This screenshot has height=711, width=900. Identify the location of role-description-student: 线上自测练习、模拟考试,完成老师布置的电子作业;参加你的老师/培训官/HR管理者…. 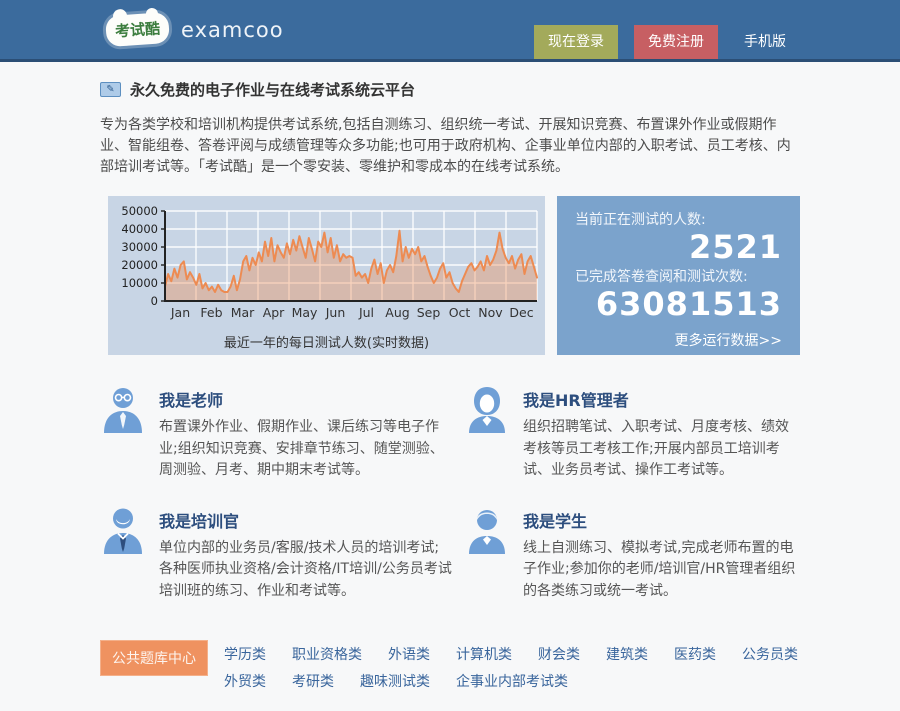
(659, 569).